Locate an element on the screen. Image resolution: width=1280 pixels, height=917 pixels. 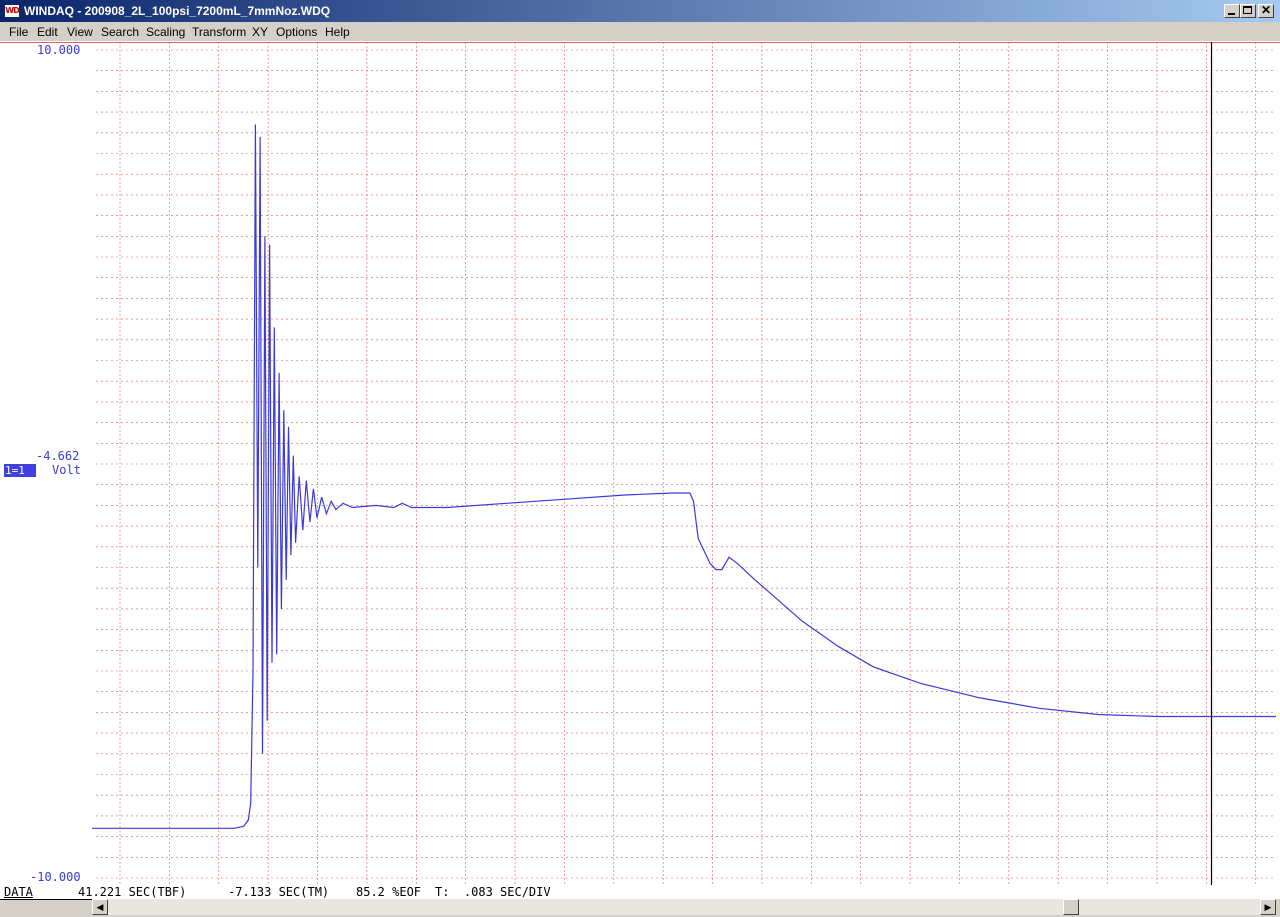
minimize-icon is located at coordinates (1231, 14).